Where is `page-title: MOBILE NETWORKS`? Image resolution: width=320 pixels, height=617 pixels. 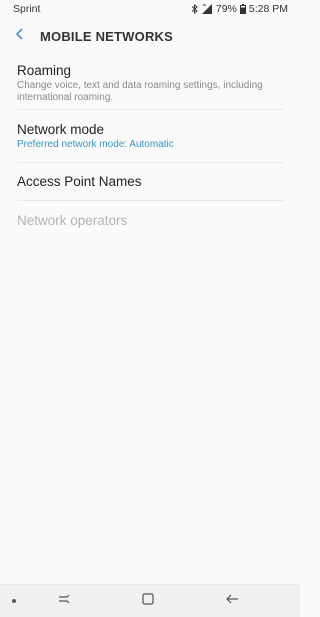 page-title: MOBILE NETWORKS is located at coordinates (106, 36).